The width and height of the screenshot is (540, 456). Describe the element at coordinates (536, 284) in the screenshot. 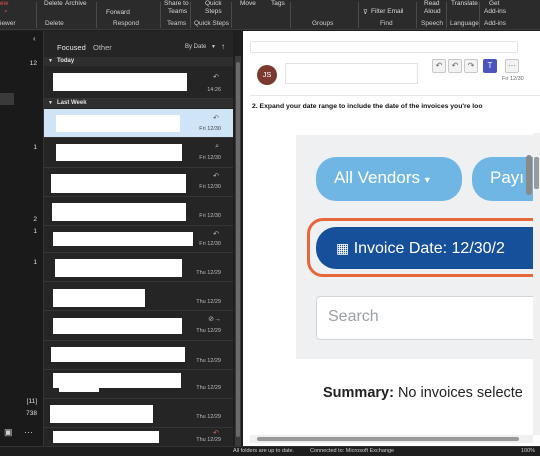

I see `reading-pane-scrollbar` at that location.